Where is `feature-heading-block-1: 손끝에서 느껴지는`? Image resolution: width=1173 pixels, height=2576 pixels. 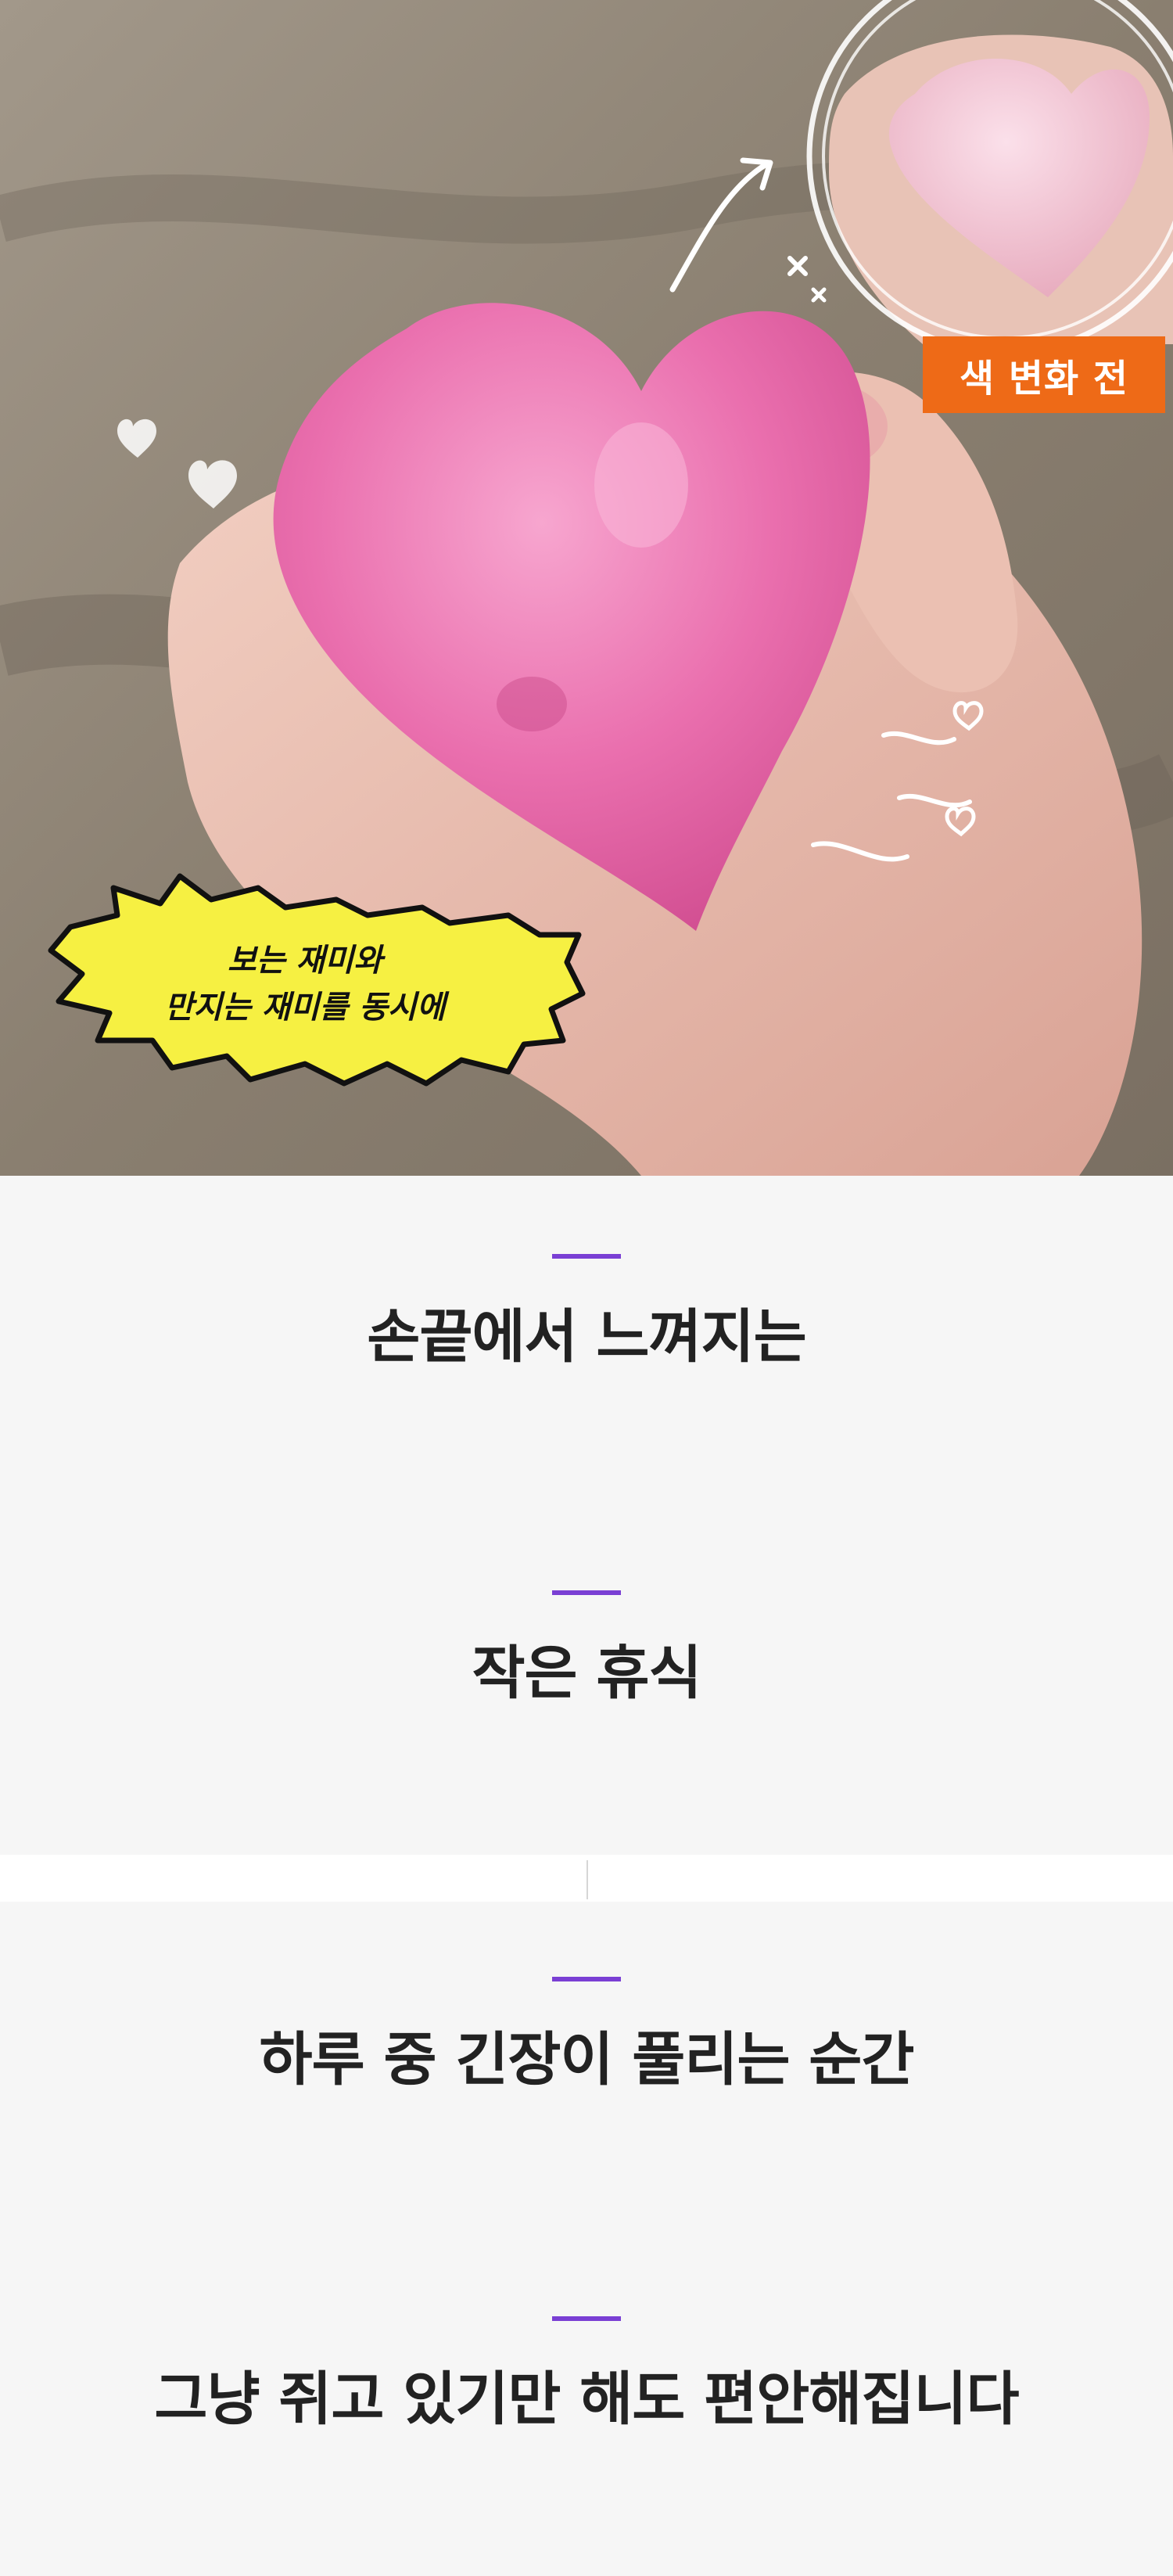
feature-heading-block-1: 손끝에서 느껴지는 is located at coordinates (586, 1314).